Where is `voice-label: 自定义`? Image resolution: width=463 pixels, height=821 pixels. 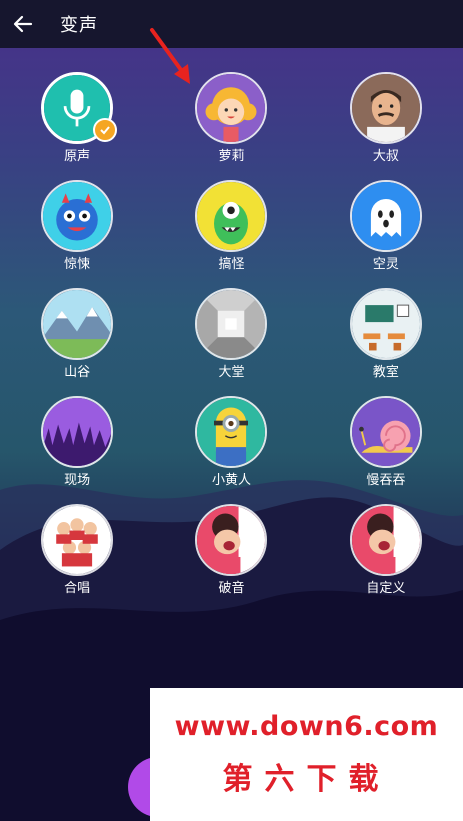 voice-label: 自定义 is located at coordinates (386, 588).